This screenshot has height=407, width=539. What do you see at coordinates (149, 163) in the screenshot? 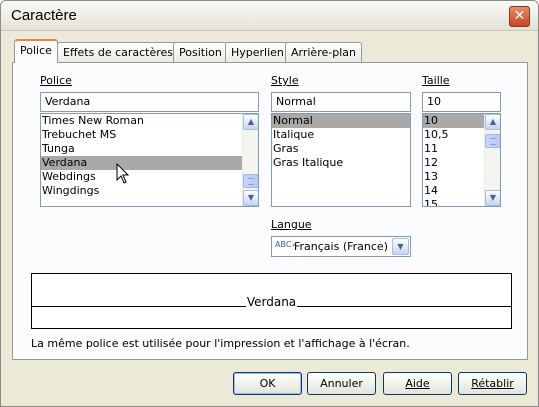
I see `list-item-selected: Verdana` at bounding box center [149, 163].